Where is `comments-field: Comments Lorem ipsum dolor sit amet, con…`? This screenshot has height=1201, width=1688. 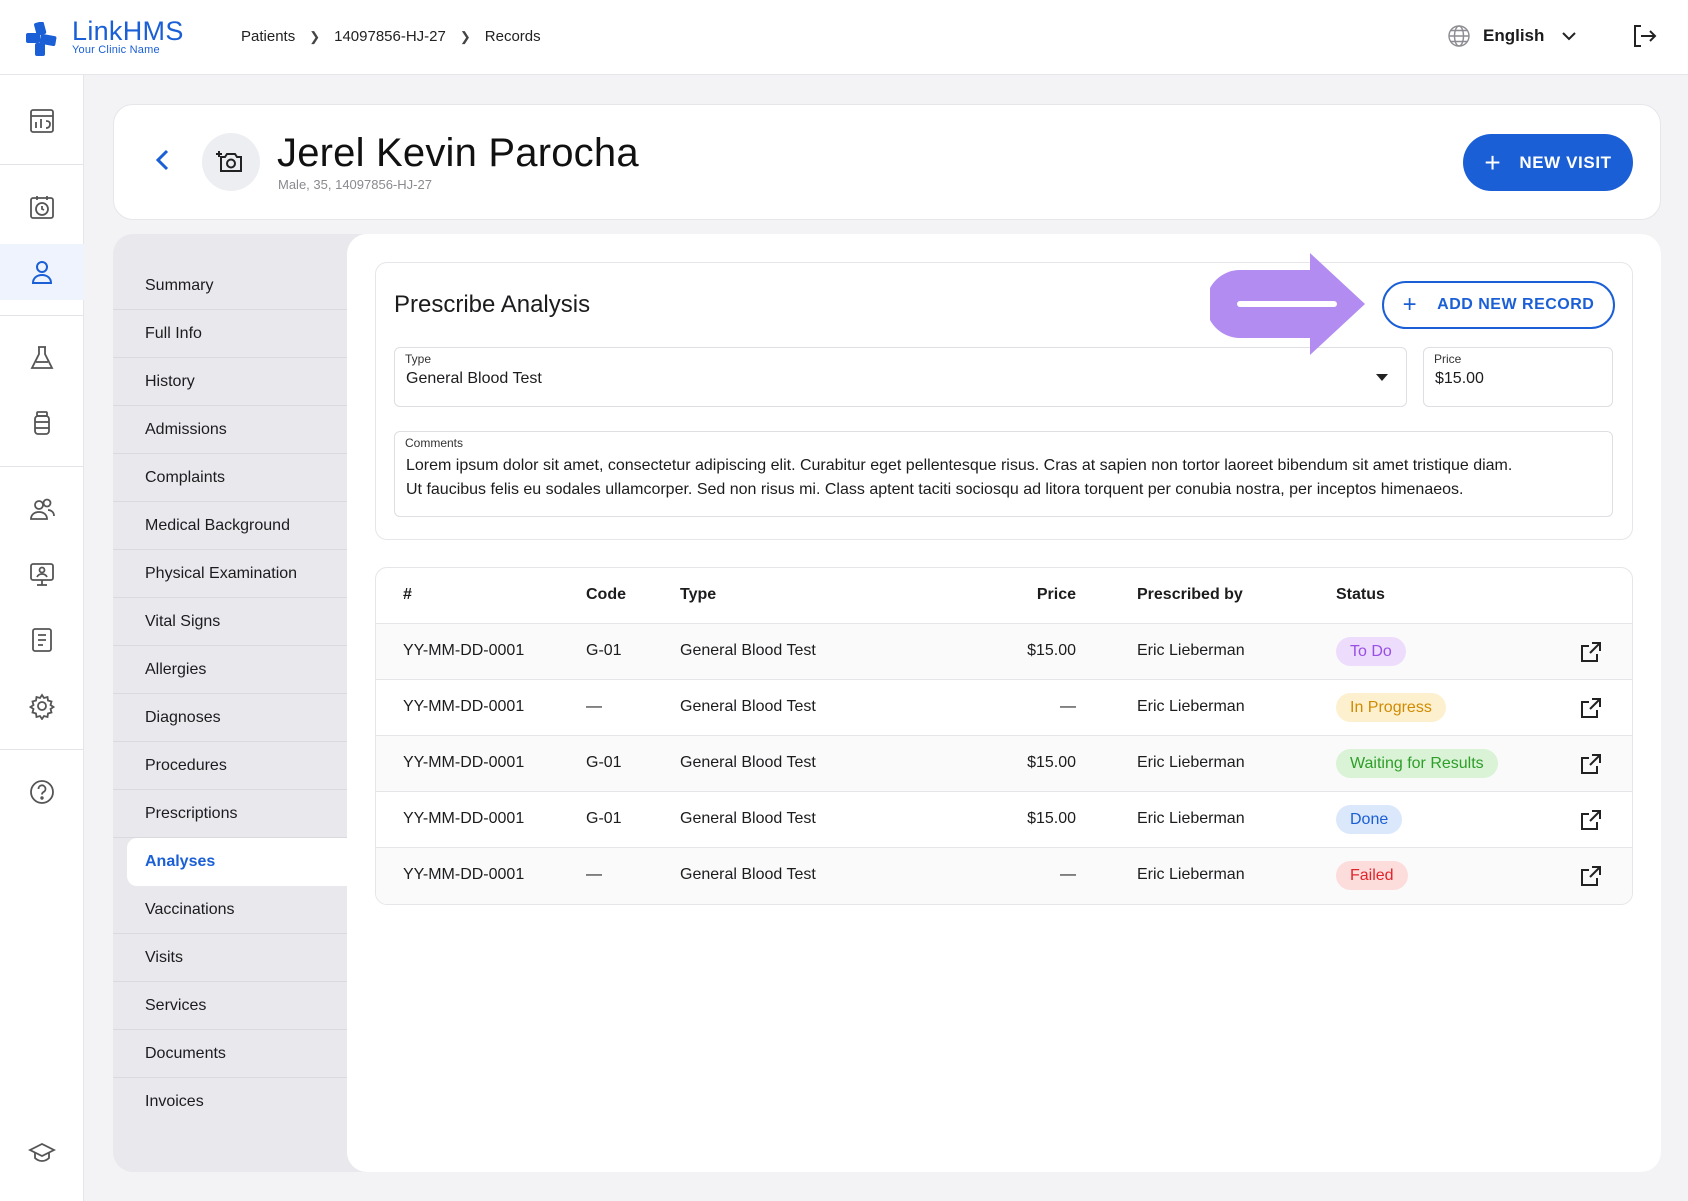 comments-field: Comments Lorem ipsum dolor sit amet, con… is located at coordinates (1003, 474).